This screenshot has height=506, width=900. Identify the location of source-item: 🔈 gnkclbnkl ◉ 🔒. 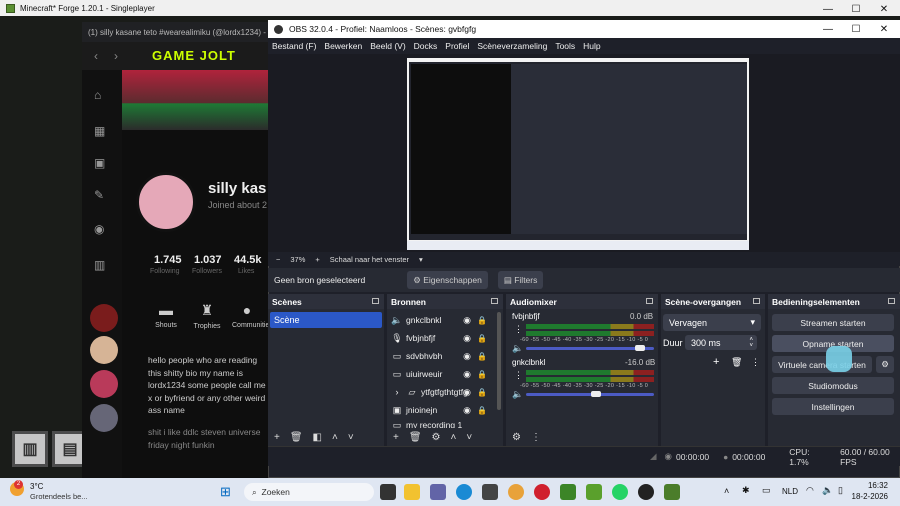
(442, 320).